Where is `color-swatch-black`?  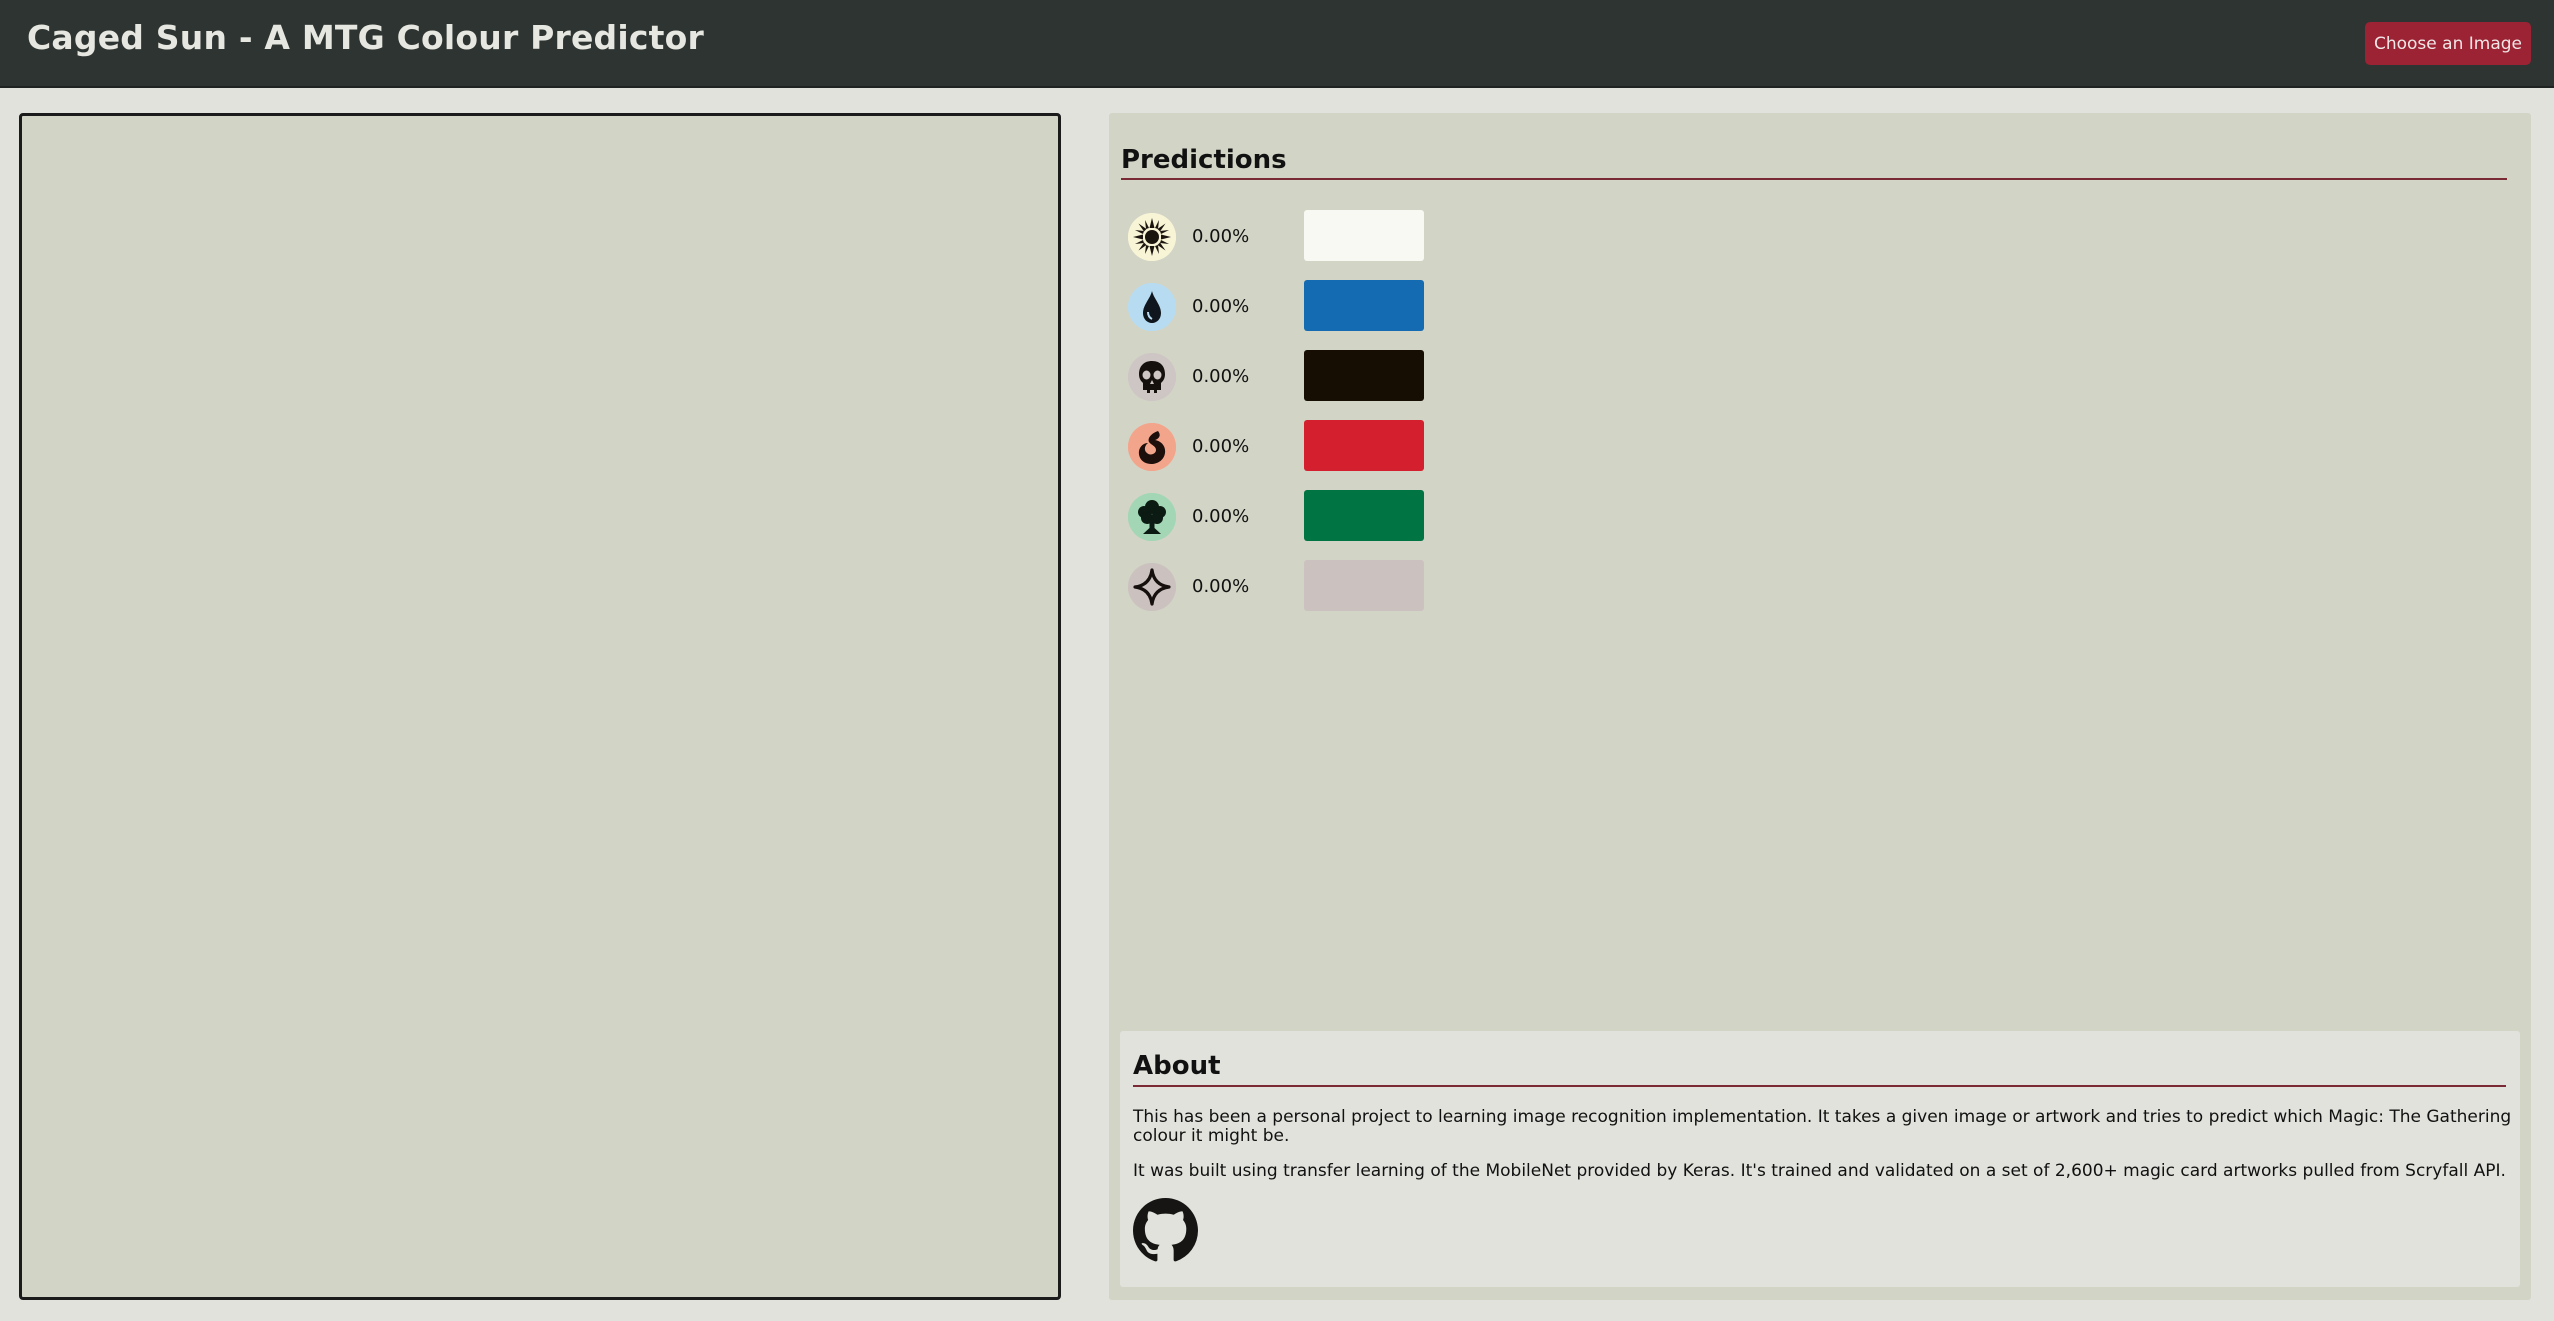 color-swatch-black is located at coordinates (1364, 375).